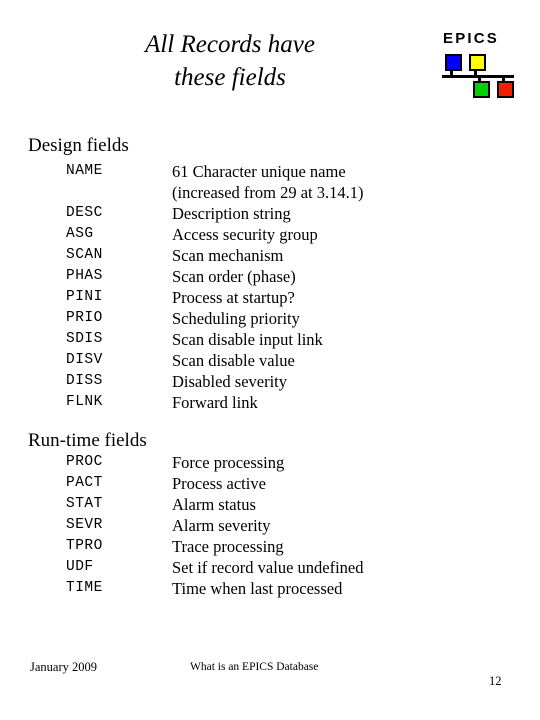 The width and height of the screenshot is (540, 720). Describe the element at coordinates (231, 213) in the screenshot. I see `field-description: Description string` at that location.